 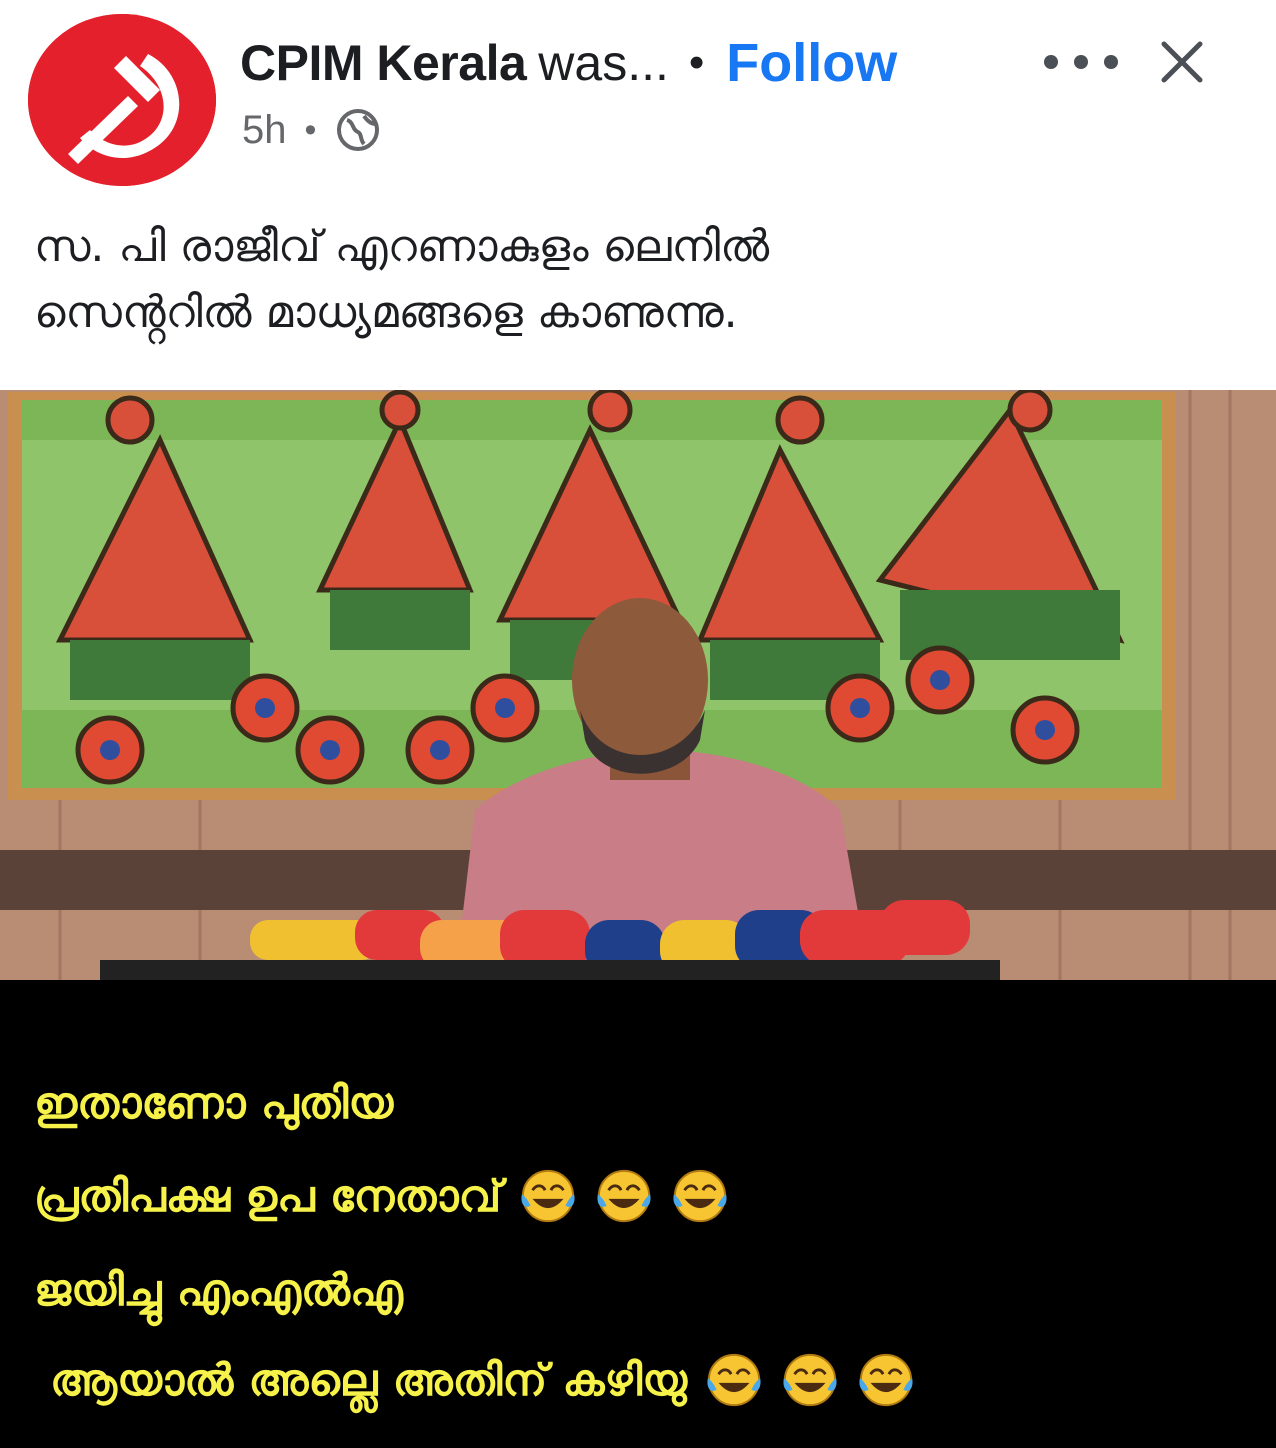 What do you see at coordinates (638, 100) in the screenshot?
I see `post-header: CPIM Kerala was... • Follow 5h •` at bounding box center [638, 100].